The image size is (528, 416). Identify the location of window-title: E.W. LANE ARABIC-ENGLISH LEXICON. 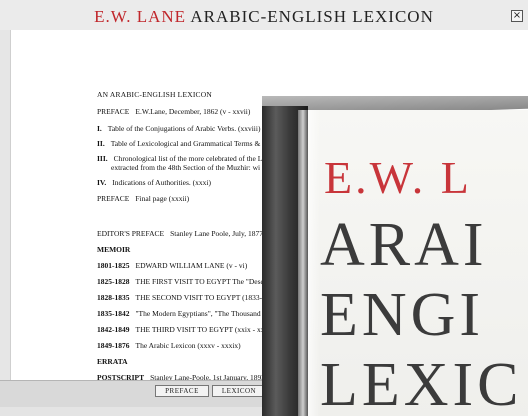
(264, 17).